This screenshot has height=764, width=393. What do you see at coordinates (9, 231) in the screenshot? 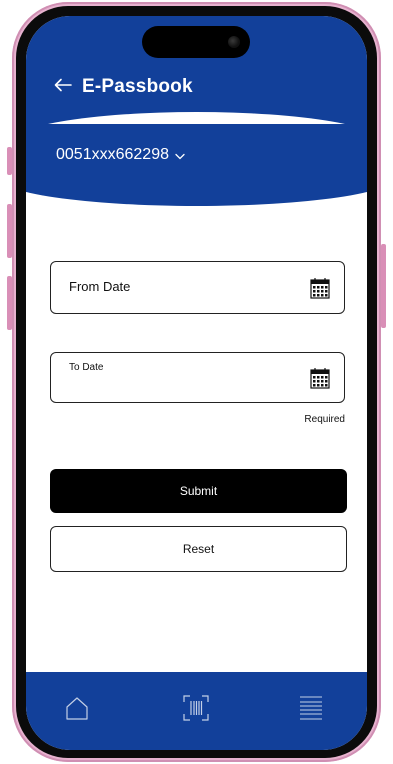
I see `side-button-volume-up` at bounding box center [9, 231].